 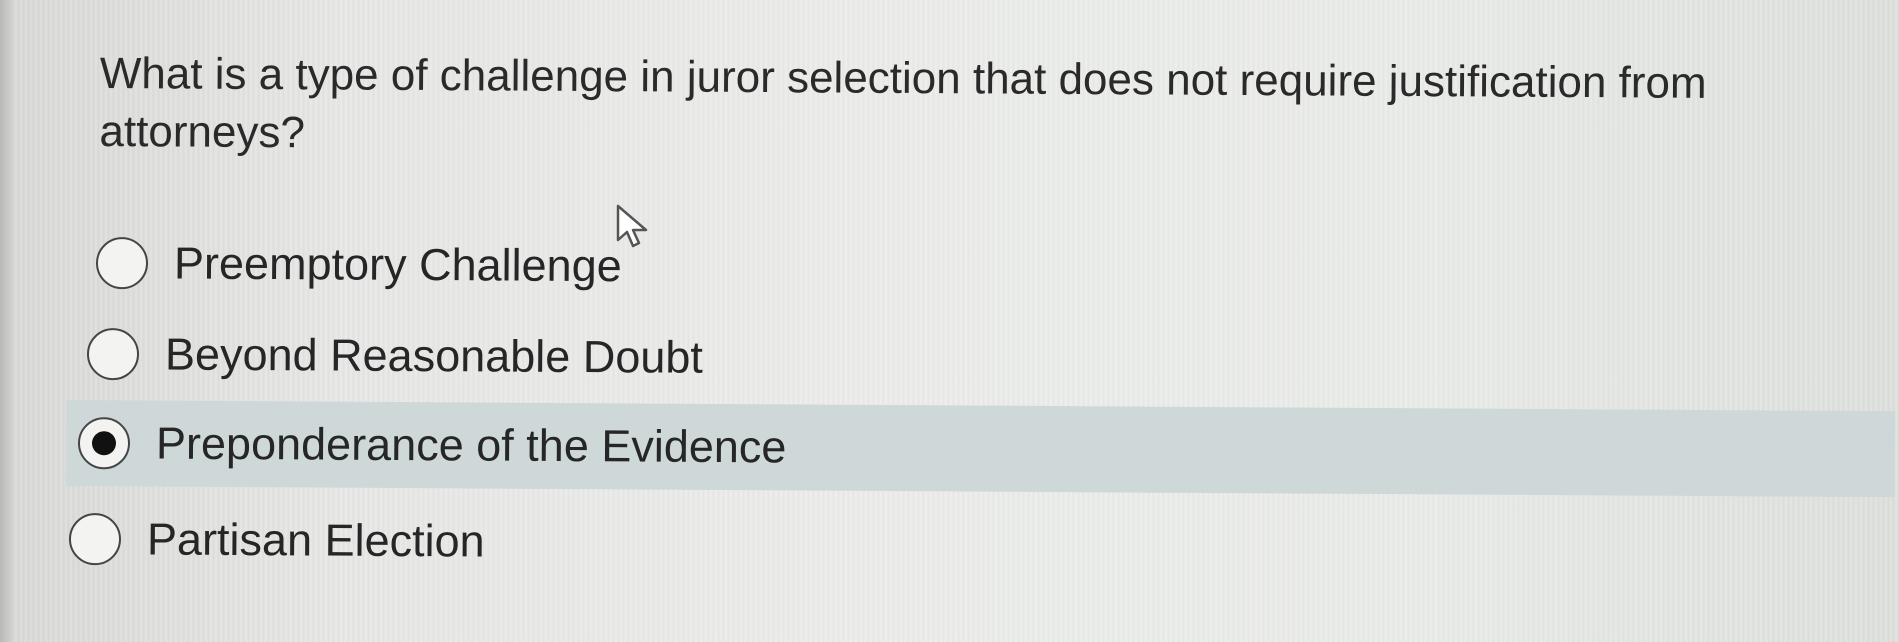 I want to click on answer-option-label: Preemptory Challenge, so click(x=397, y=264).